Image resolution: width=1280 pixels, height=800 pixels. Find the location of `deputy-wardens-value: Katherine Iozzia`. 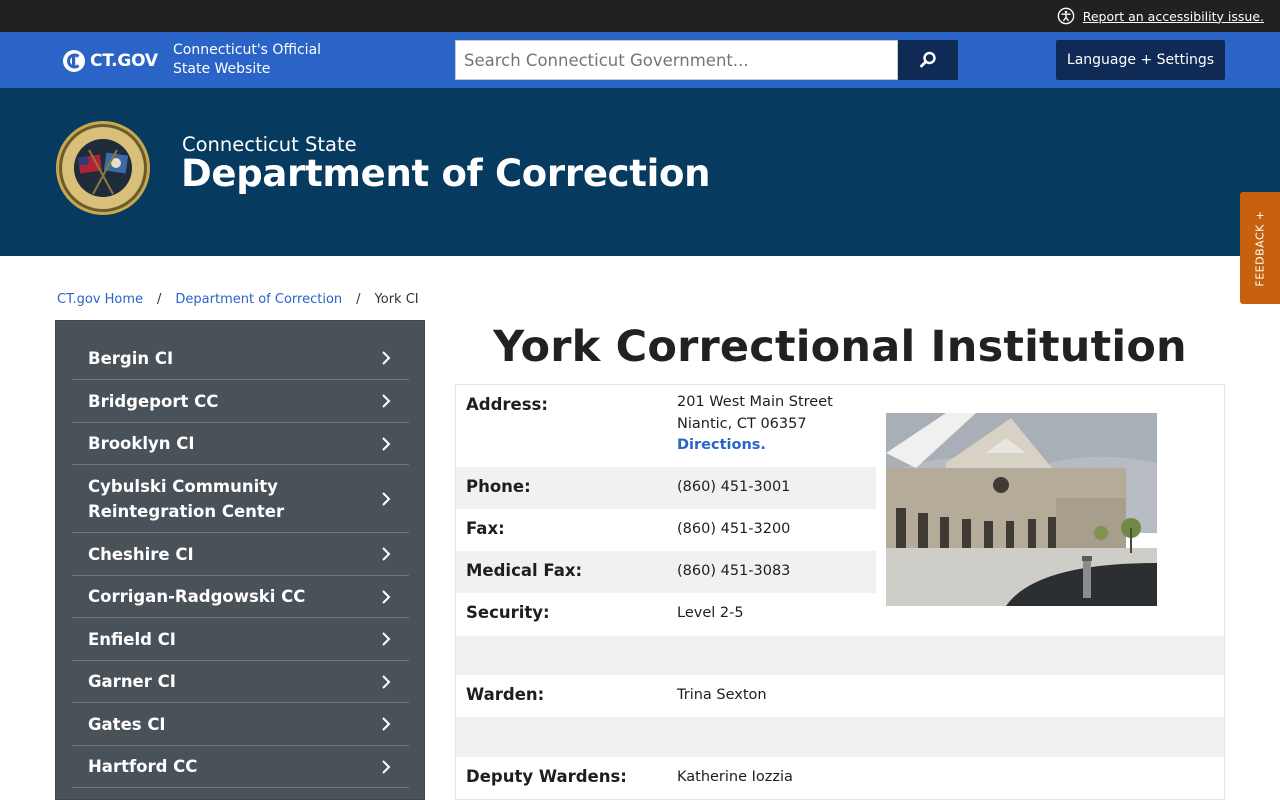

deputy-wardens-value: Katherine Iozzia is located at coordinates (735, 777).